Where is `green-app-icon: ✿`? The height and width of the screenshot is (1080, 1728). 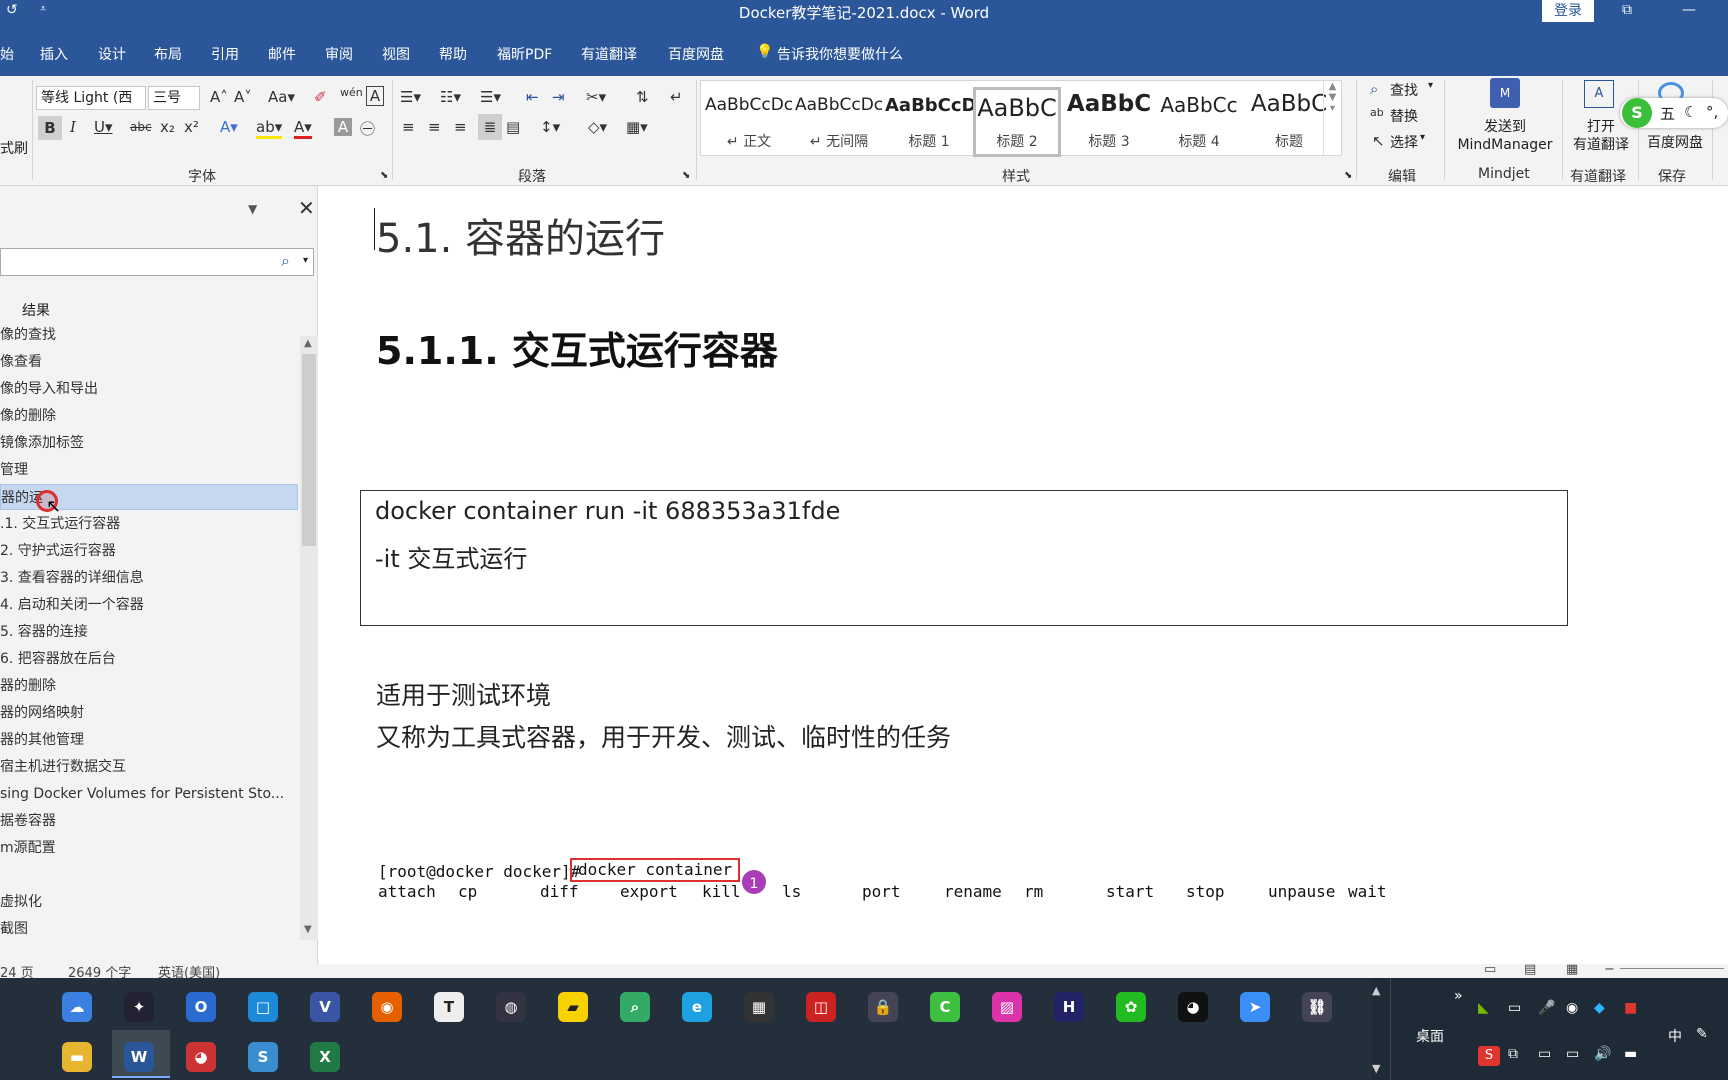 green-app-icon: ✿ is located at coordinates (1131, 1007).